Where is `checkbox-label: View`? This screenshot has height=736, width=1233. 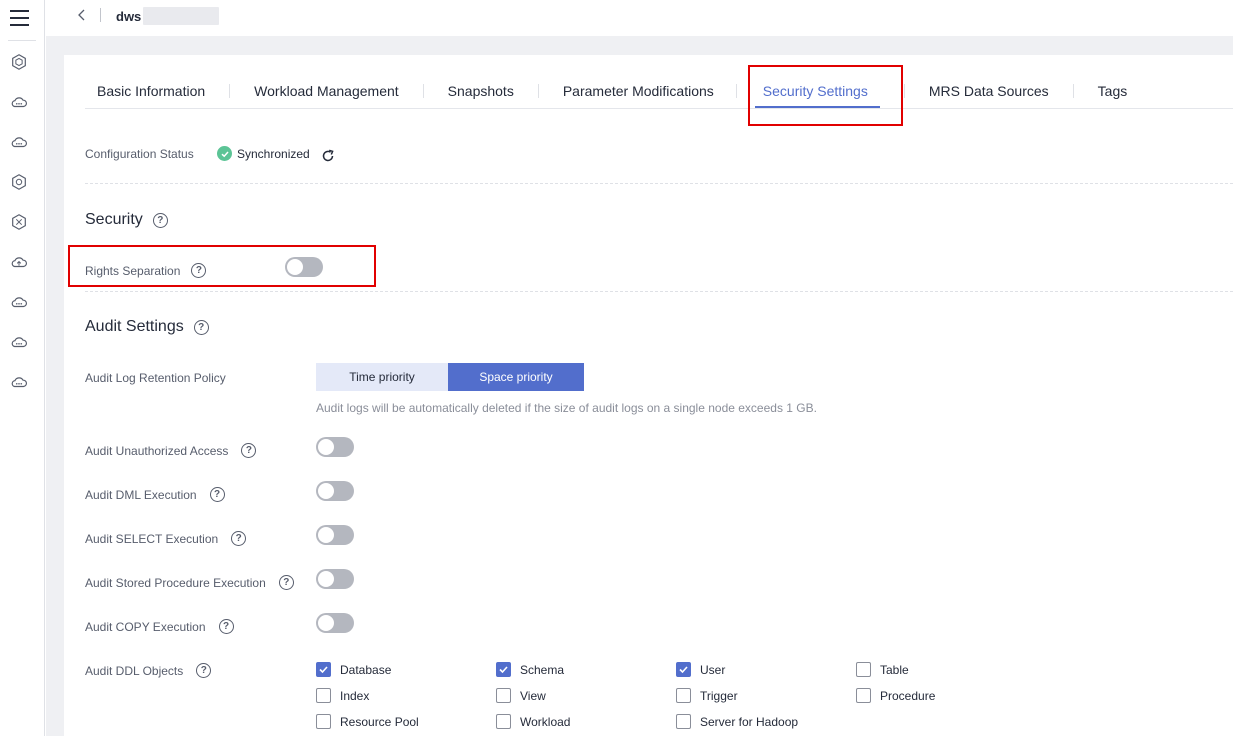
checkbox-label: View is located at coordinates (533, 695).